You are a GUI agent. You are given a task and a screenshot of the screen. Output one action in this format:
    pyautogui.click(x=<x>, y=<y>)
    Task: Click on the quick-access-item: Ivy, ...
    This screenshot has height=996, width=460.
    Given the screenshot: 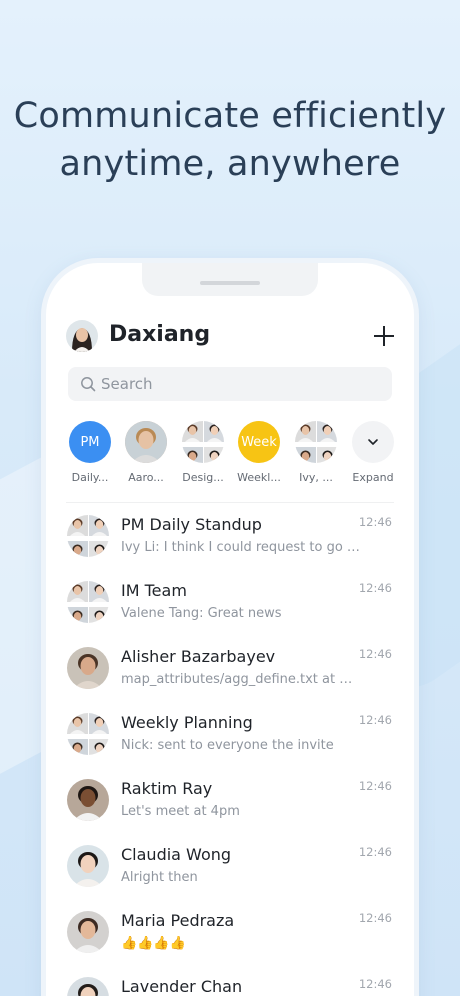 What is the action you would take?
    pyautogui.click(x=316, y=452)
    